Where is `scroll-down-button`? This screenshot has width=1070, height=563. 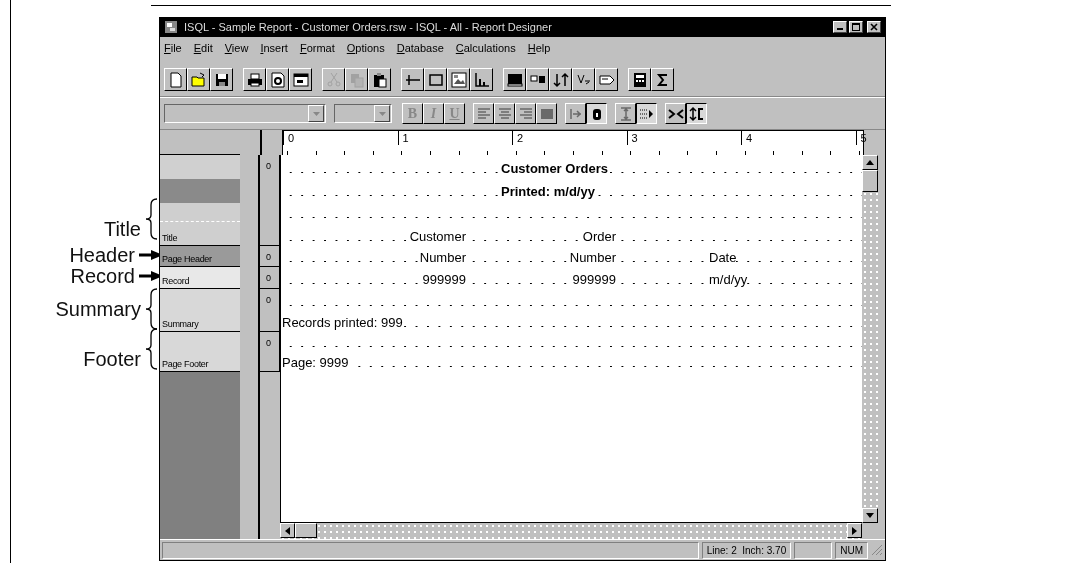 scroll-down-button is located at coordinates (870, 515).